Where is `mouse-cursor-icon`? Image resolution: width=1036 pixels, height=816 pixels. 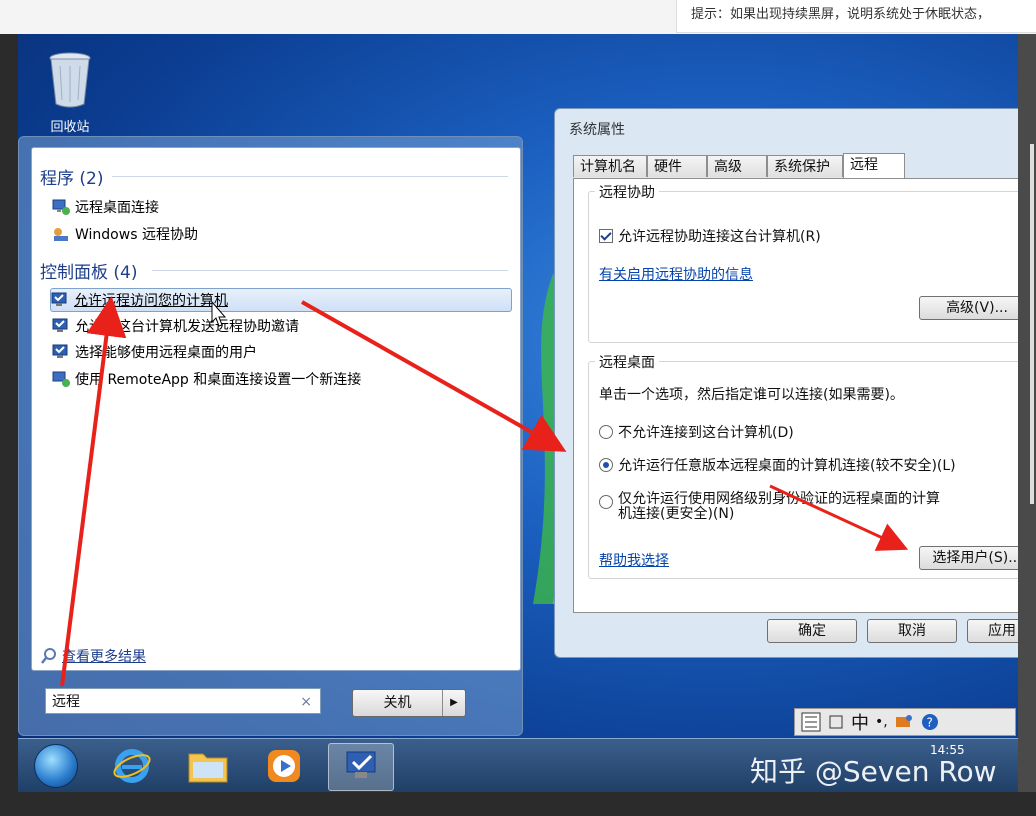 mouse-cursor-icon is located at coordinates (219, 313).